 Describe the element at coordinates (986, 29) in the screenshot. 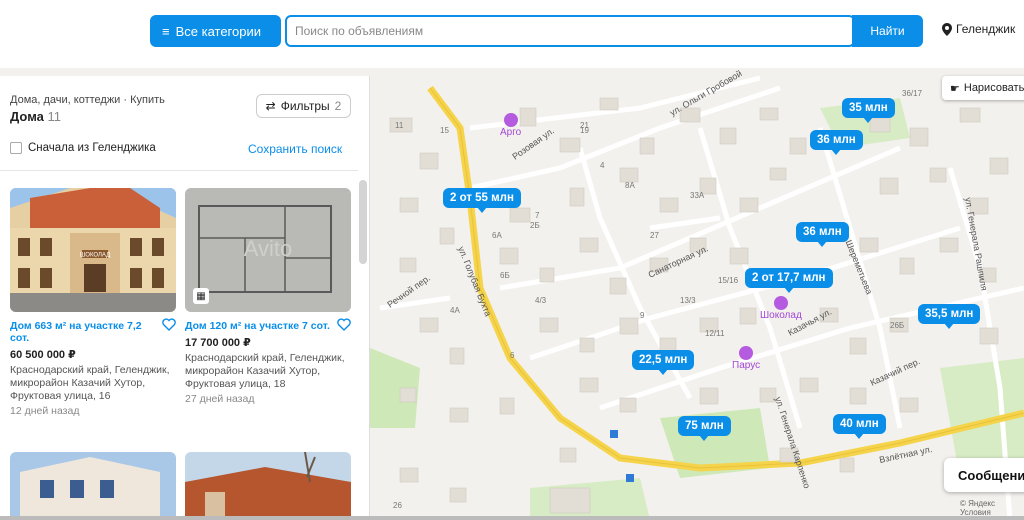

I see `city-label: Геленджик` at that location.